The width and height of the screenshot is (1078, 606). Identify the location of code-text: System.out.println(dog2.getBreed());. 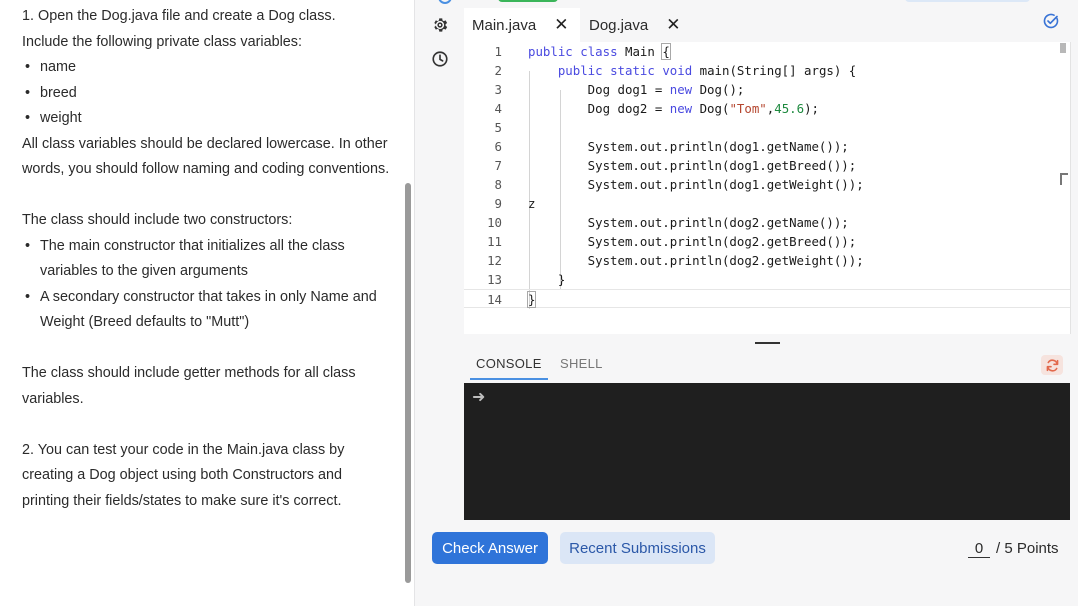
(692, 241).